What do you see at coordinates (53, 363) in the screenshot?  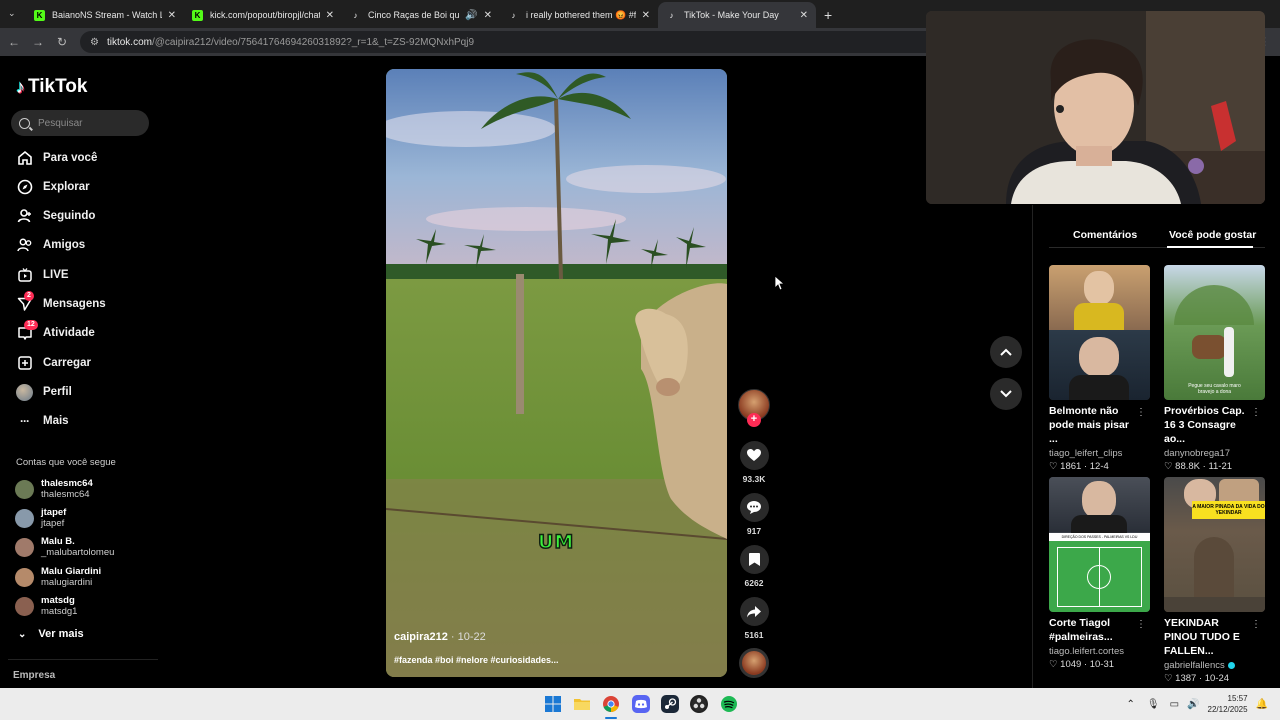 I see `nav-carregar: Carregar` at bounding box center [53, 363].